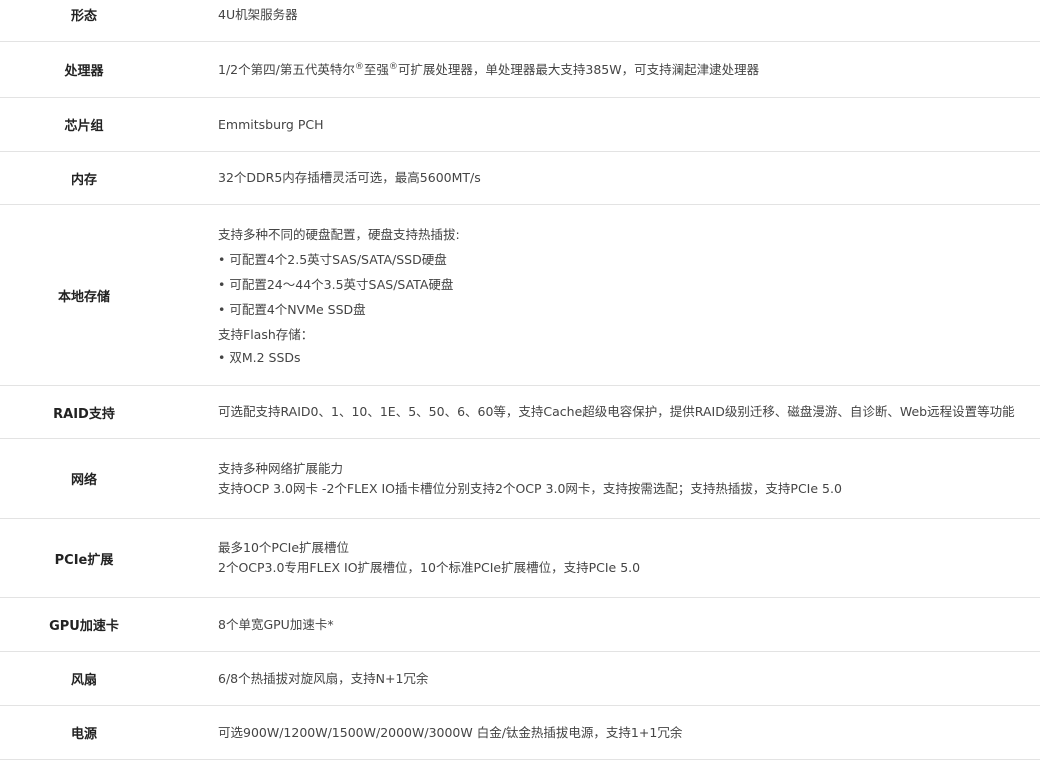 Image resolution: width=1042 pixels, height=760 pixels. Describe the element at coordinates (84, 414) in the screenshot. I see `spec-label: RAID支持` at that location.